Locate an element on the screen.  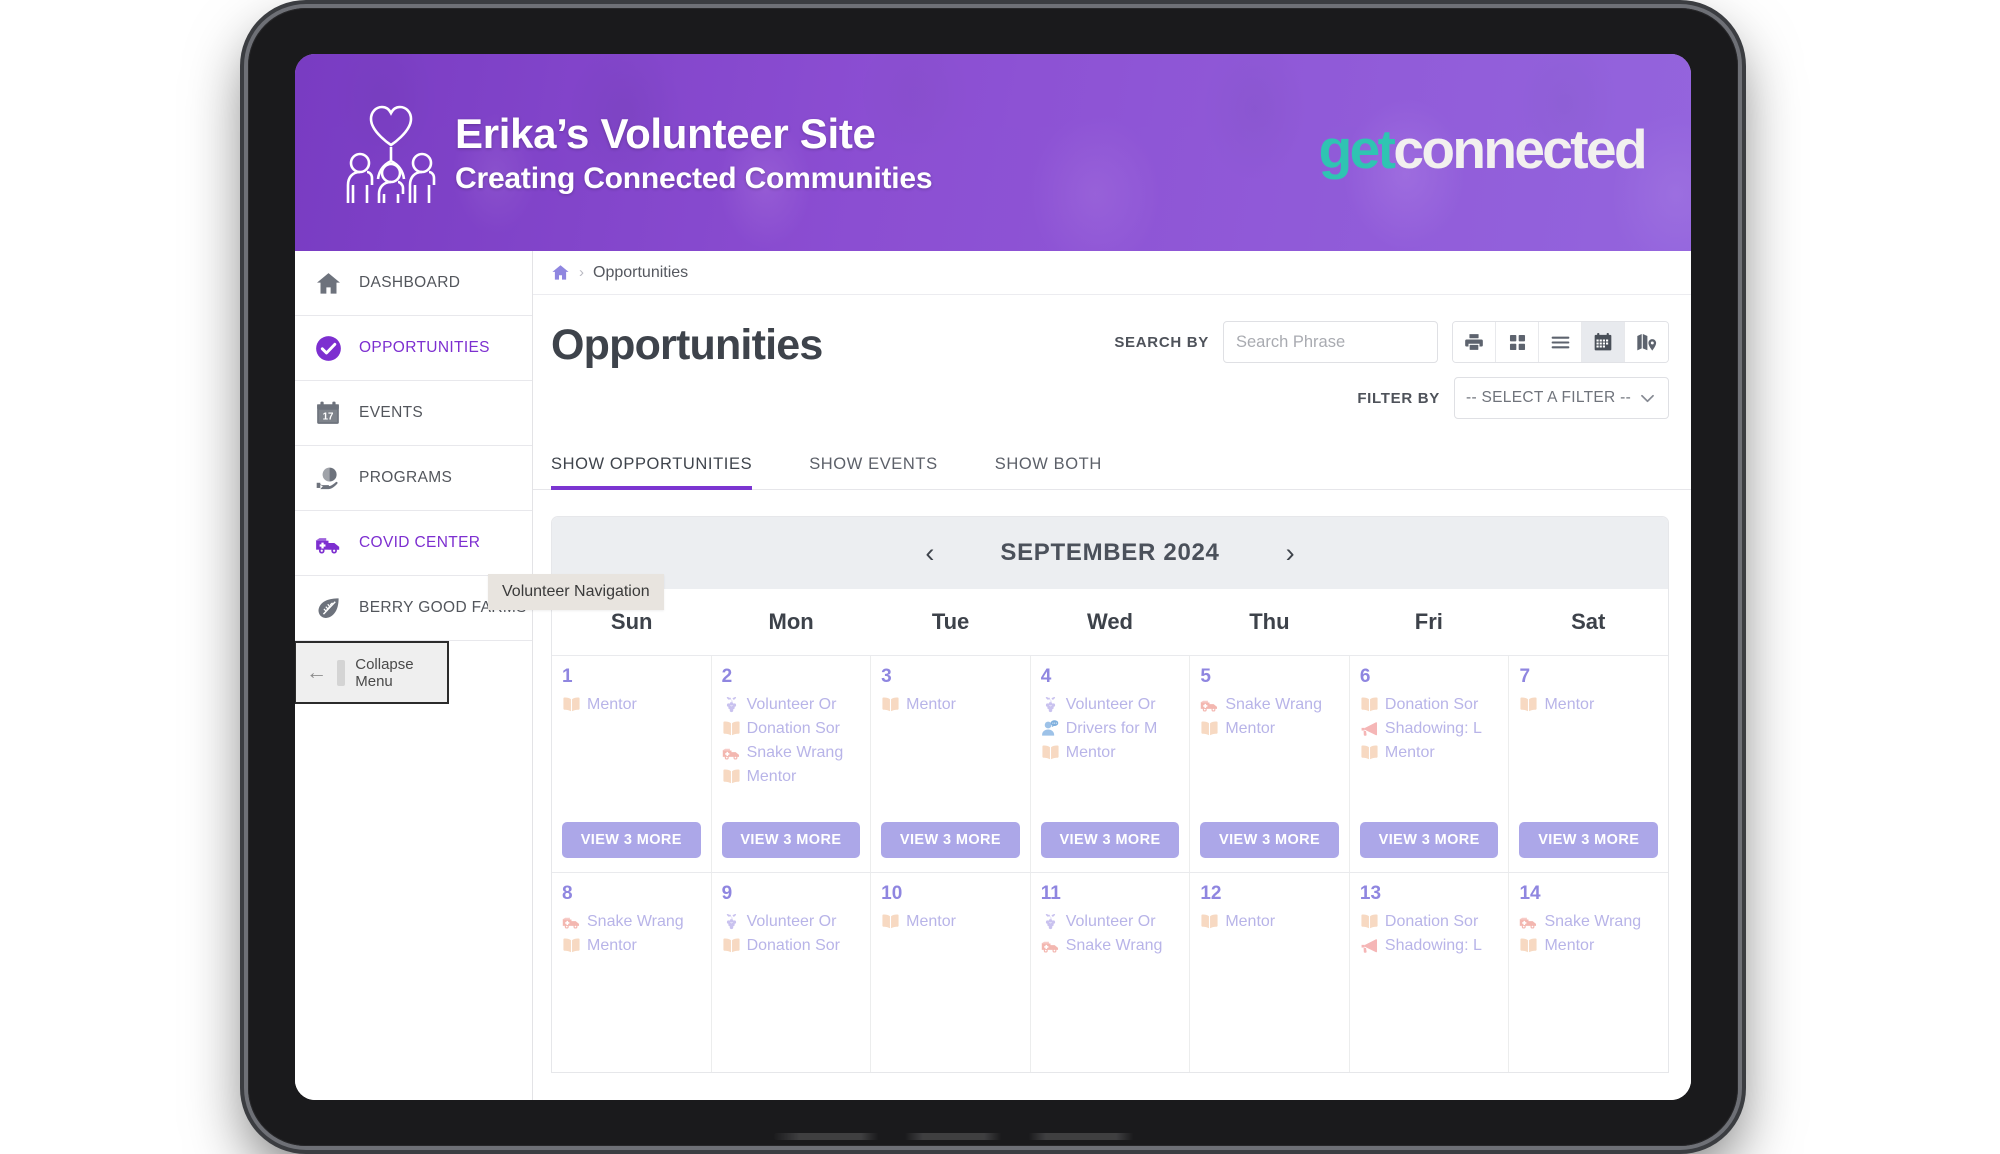
search-input is located at coordinates (1330, 342).